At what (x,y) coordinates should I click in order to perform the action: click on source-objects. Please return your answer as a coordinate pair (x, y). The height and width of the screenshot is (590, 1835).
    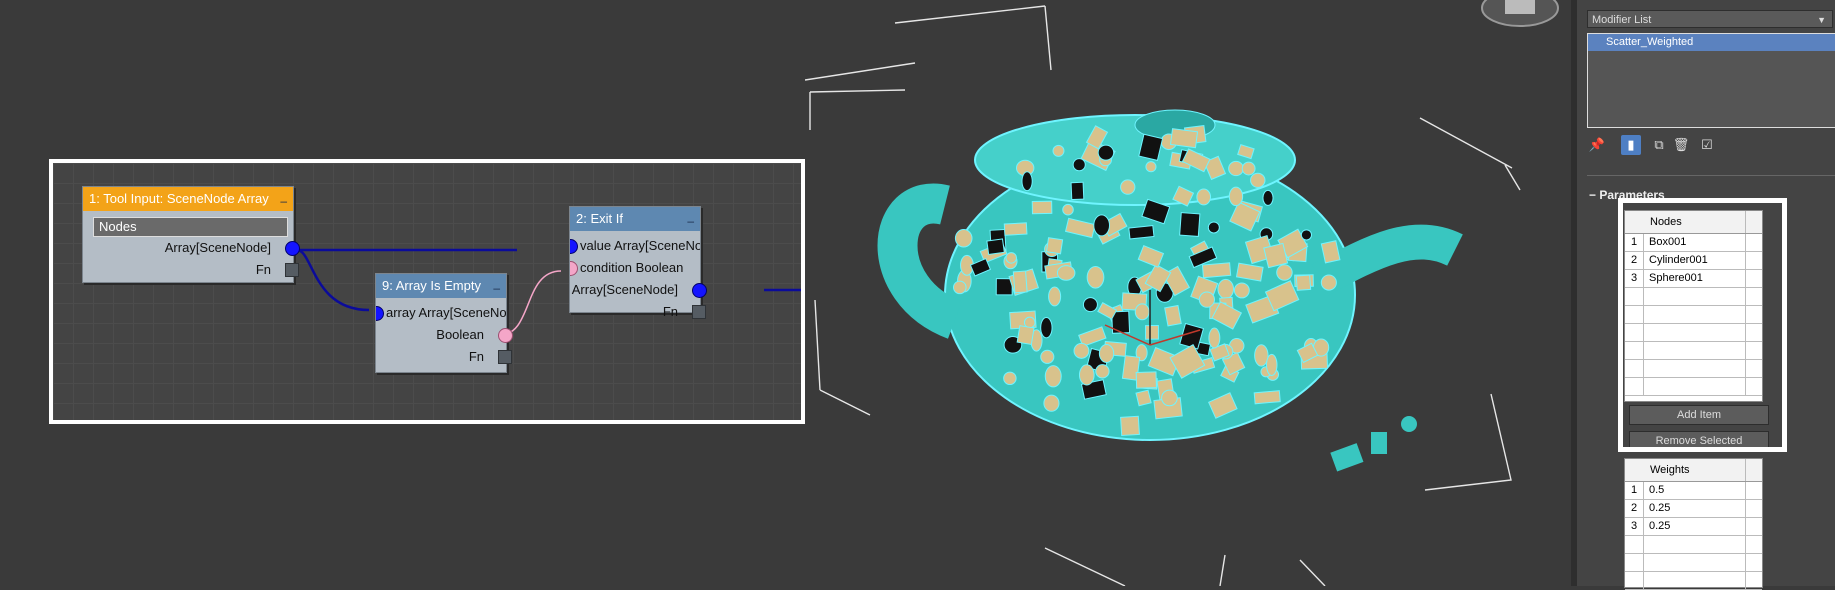
    Looking at the image, I should click on (1373, 444).